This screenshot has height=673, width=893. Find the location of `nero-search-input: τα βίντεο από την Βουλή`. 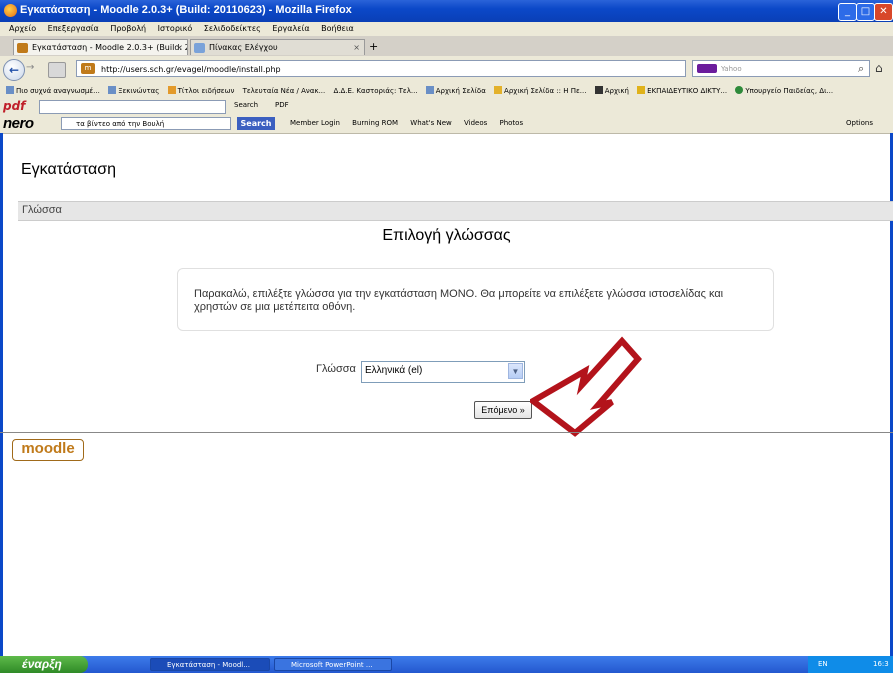

nero-search-input: τα βίντεο από την Βουλή is located at coordinates (146, 123).